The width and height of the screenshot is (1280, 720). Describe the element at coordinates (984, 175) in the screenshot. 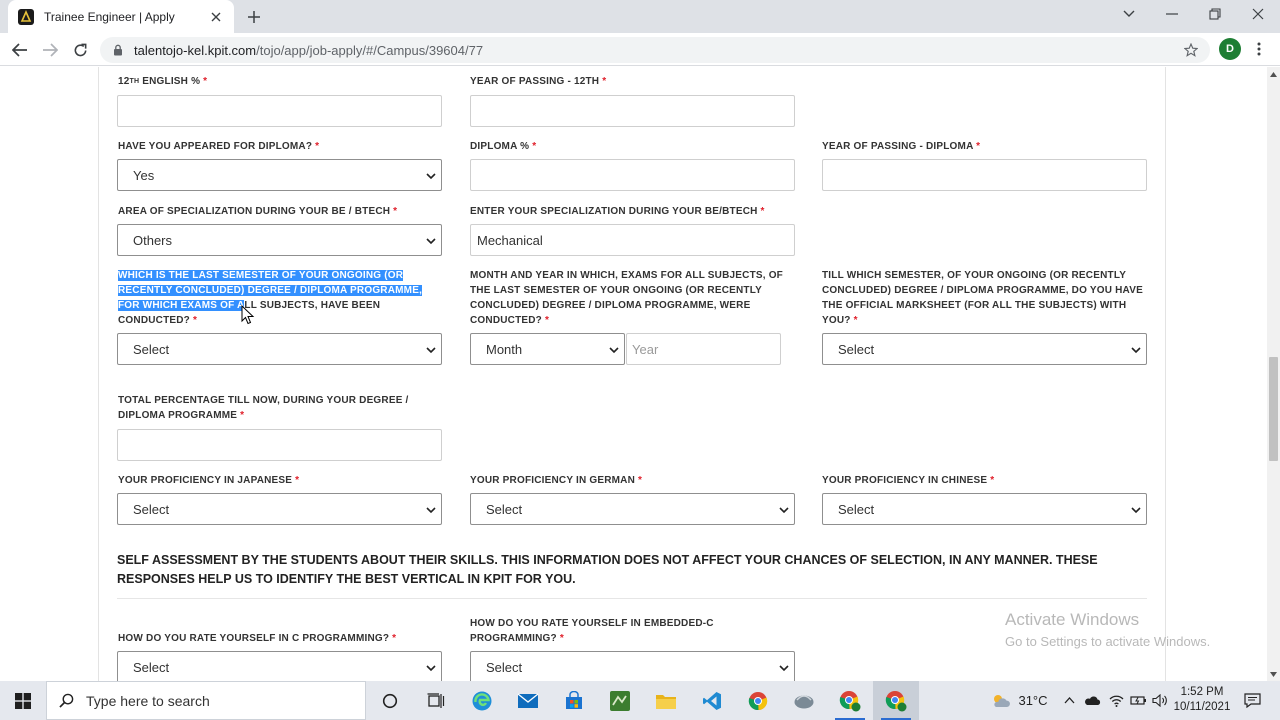

I see `diploma-year-input` at that location.